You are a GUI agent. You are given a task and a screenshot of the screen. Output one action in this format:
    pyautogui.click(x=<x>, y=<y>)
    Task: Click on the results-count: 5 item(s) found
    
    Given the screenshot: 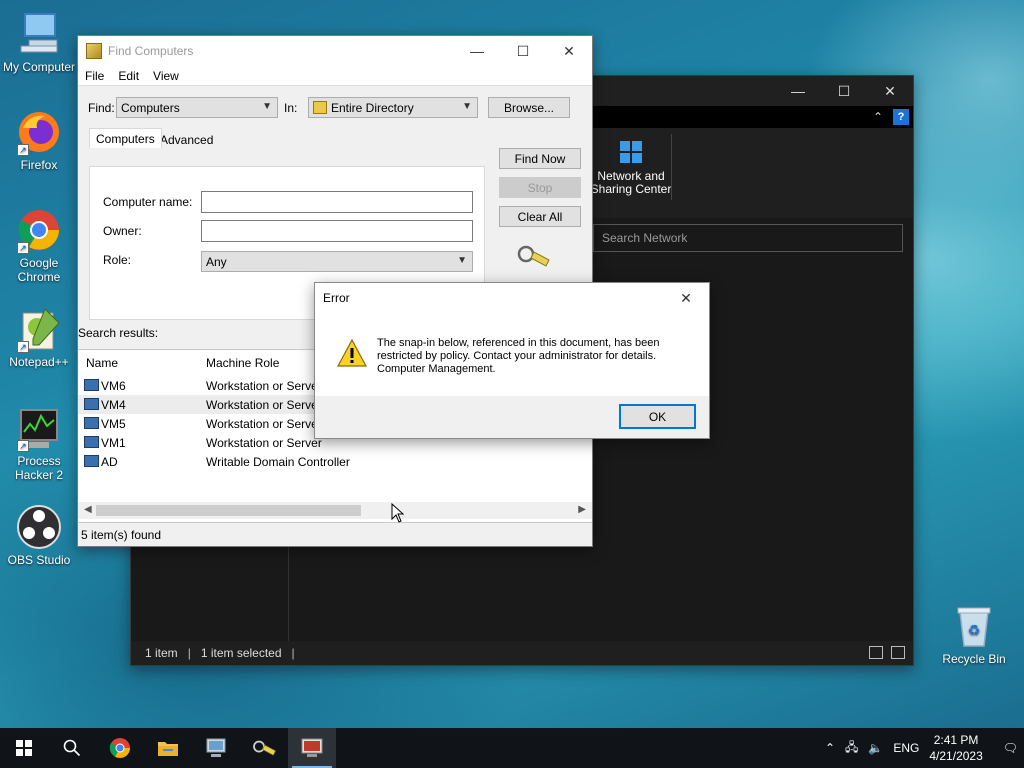 What is the action you would take?
    pyautogui.click(x=121, y=535)
    